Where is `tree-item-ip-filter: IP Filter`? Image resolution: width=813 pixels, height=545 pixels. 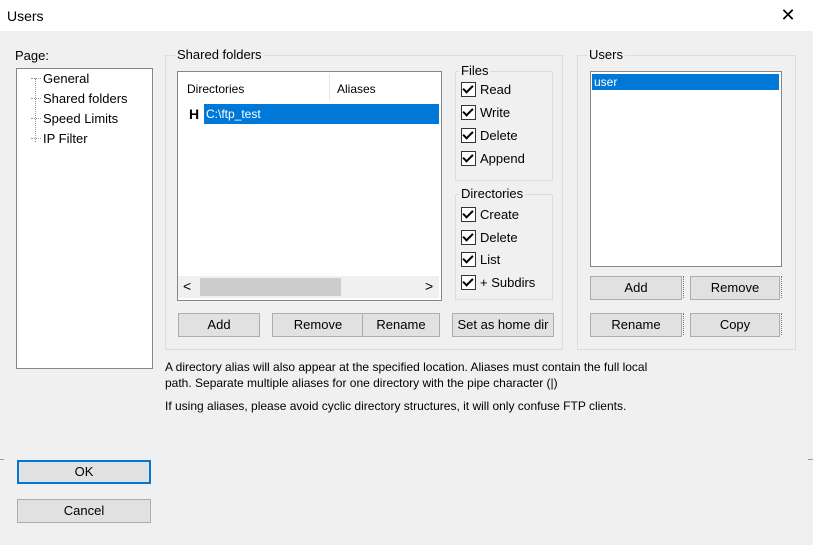 tree-item-ip-filter: IP Filter is located at coordinates (59, 140).